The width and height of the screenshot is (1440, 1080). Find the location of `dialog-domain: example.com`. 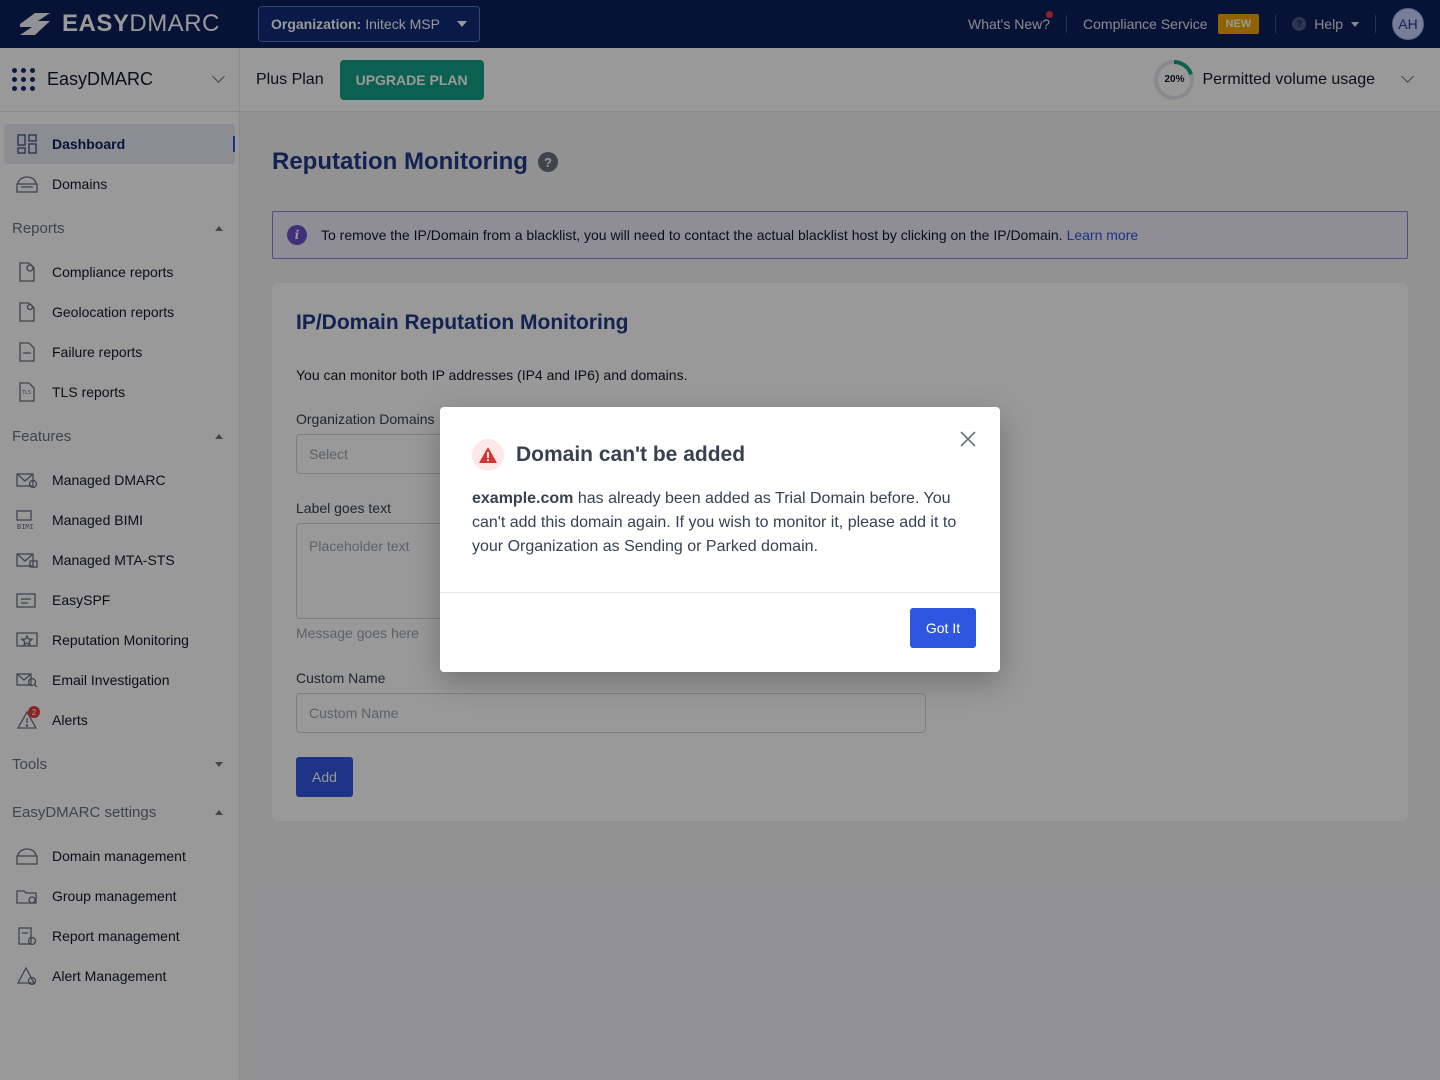

dialog-domain: example.com is located at coordinates (523, 498).